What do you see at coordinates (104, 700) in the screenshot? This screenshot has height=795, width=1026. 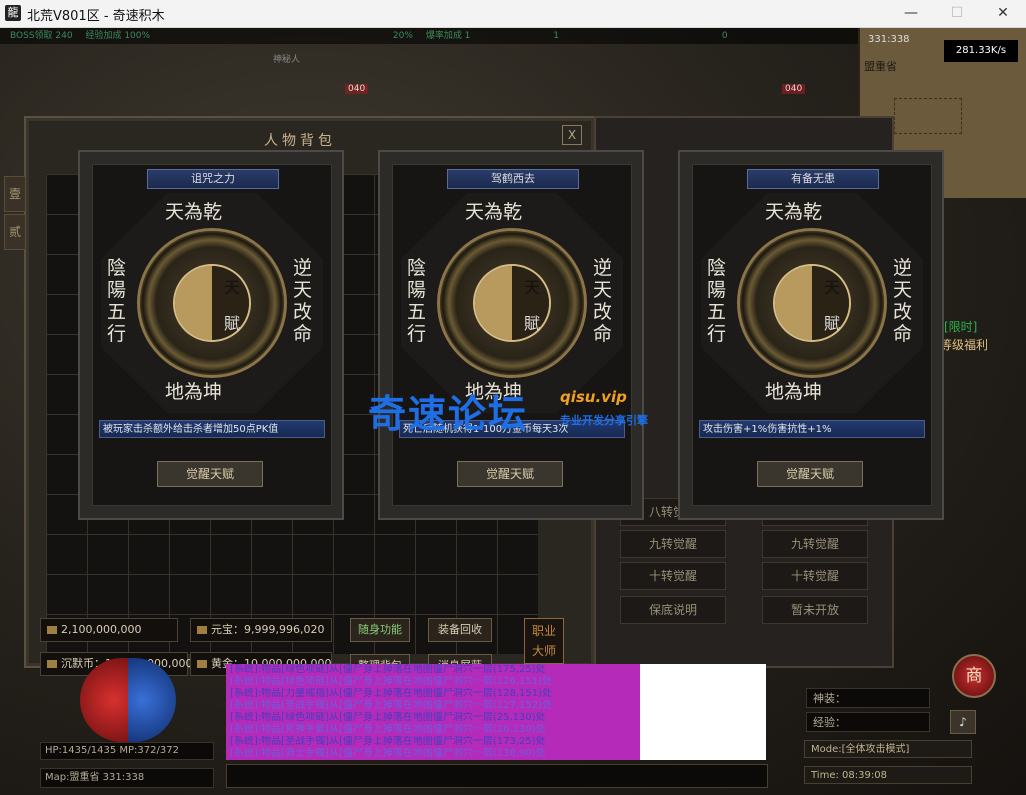 I see `hp-orb` at bounding box center [104, 700].